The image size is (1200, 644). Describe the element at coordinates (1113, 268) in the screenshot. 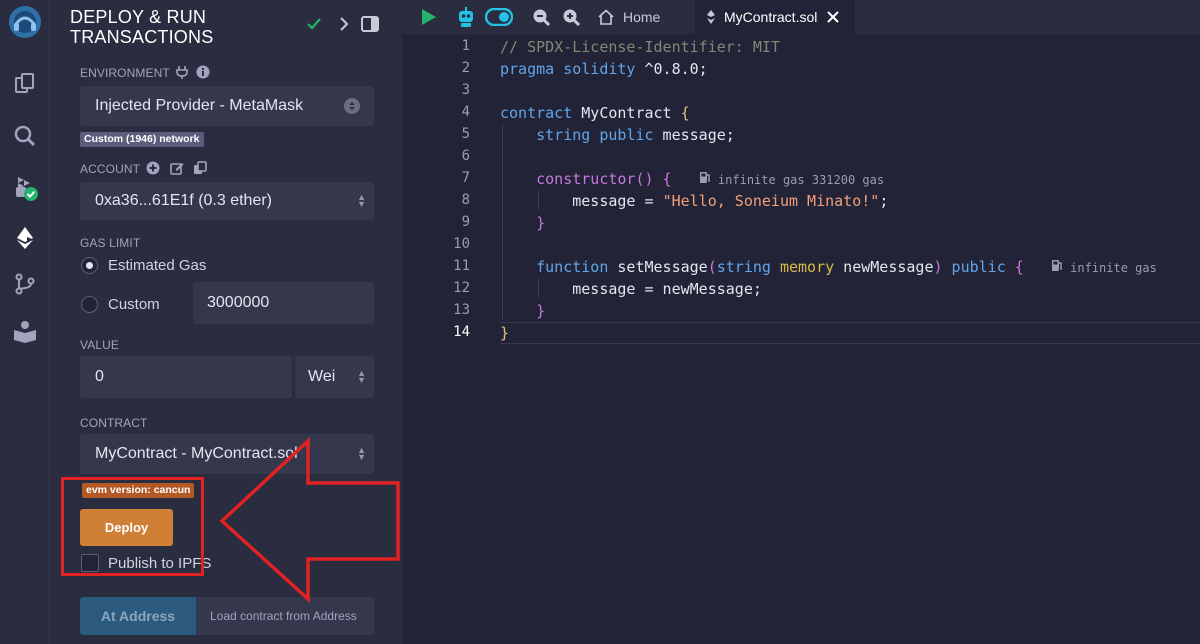

I see `gas-estimate-text: infinite gas` at that location.